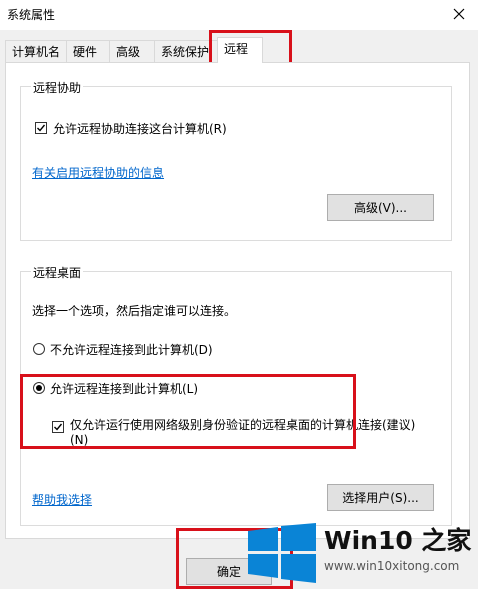  I want to click on deny-remote-radio, so click(39, 349).